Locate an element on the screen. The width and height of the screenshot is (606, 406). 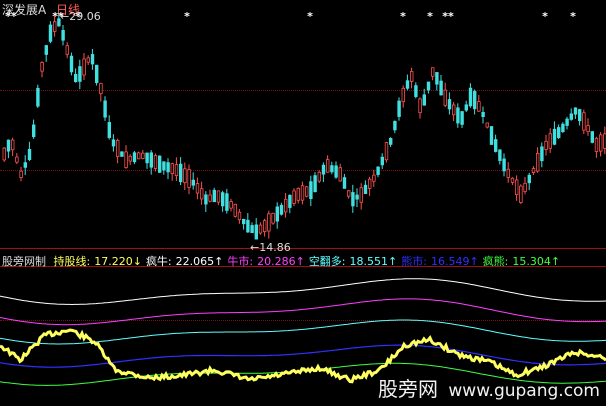
legend-label: 牛市: is located at coordinates (240, 261).